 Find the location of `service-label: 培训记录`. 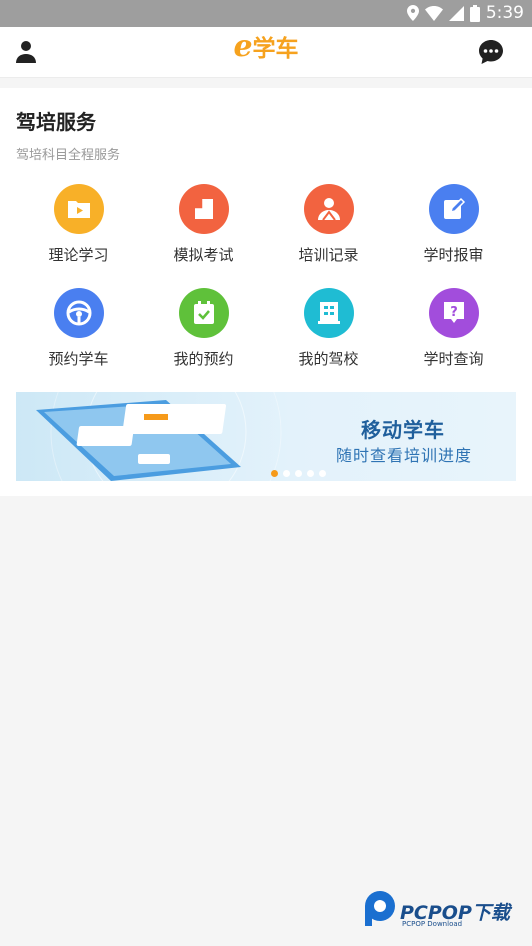

service-label: 培训记录 is located at coordinates (328, 255).